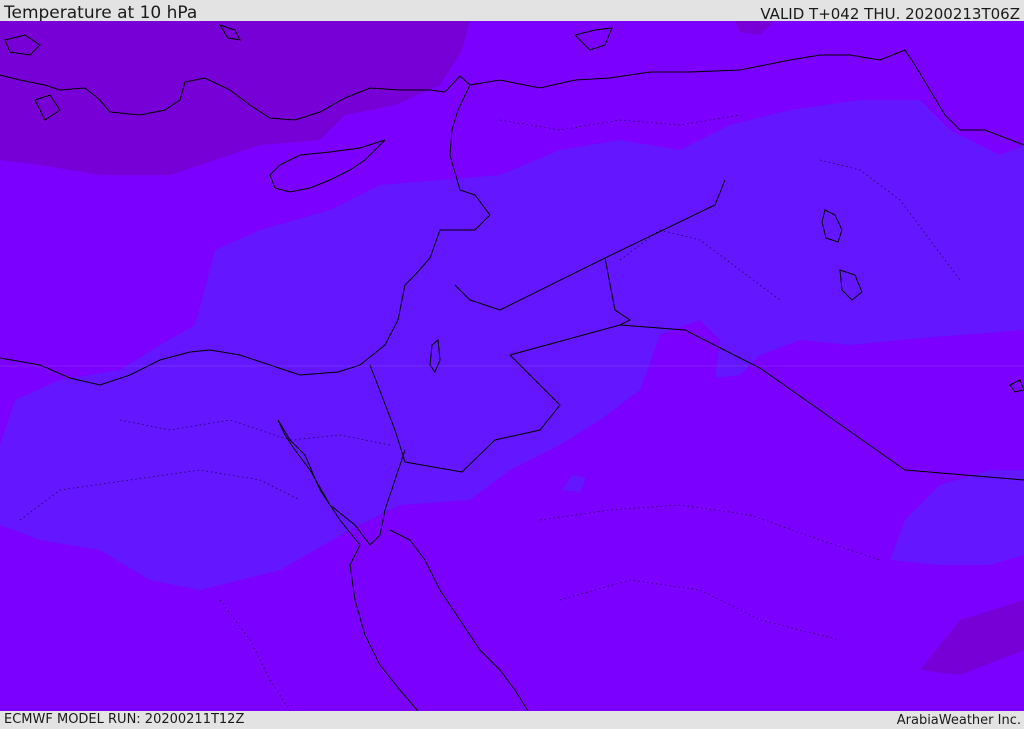 The width and height of the screenshot is (1024, 729). Describe the element at coordinates (124, 719) in the screenshot. I see `model-run: ECMWF MODEL RUN: 20200211T12Z` at that location.